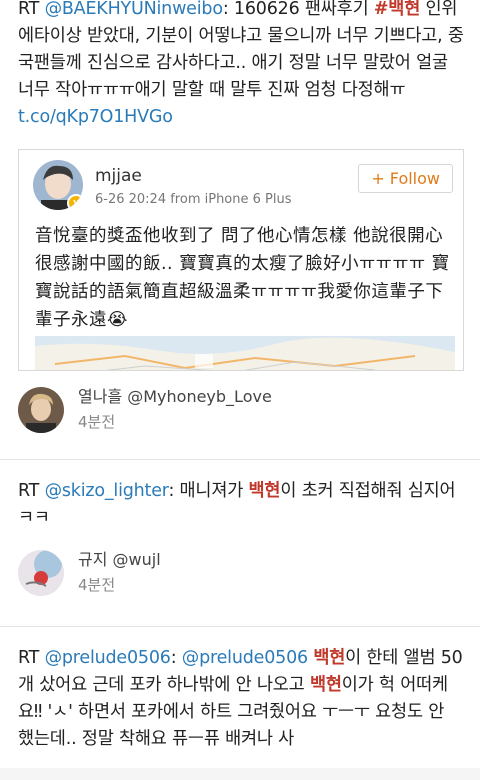  Describe the element at coordinates (193, 199) in the screenshot. I see `card-meta: 6-26 20:24 from iPhone 6 Plus` at that location.